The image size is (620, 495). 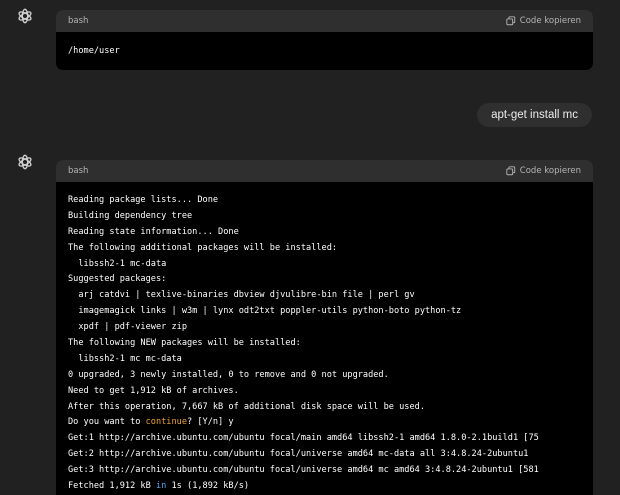 What do you see at coordinates (324, 217) in the screenshot?
I see `code-line: Building dependency tree` at bounding box center [324, 217].